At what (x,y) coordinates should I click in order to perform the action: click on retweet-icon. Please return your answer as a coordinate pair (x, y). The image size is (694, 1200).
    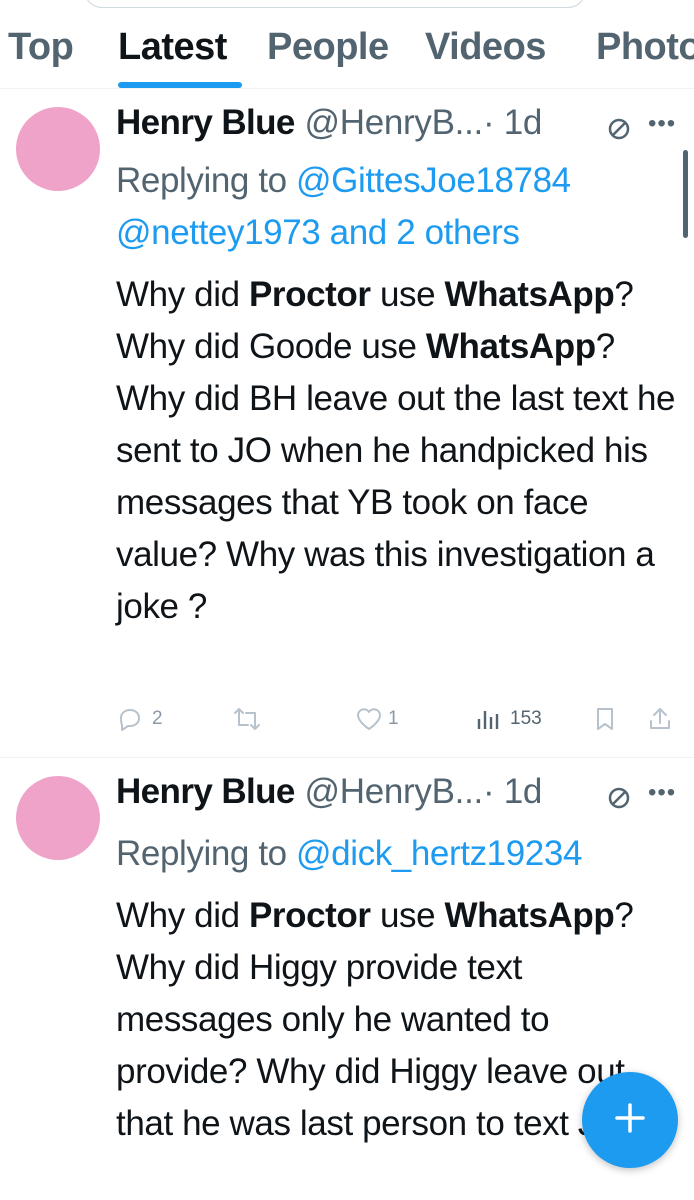
    Looking at the image, I should click on (247, 719).